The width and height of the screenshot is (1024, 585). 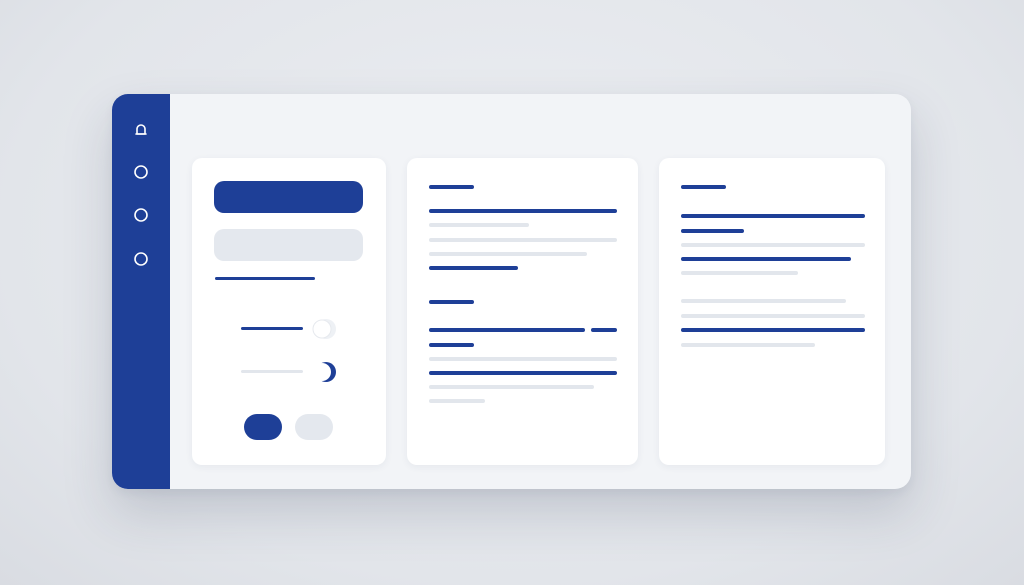 What do you see at coordinates (288, 197) in the screenshot?
I see `primary-button` at bounding box center [288, 197].